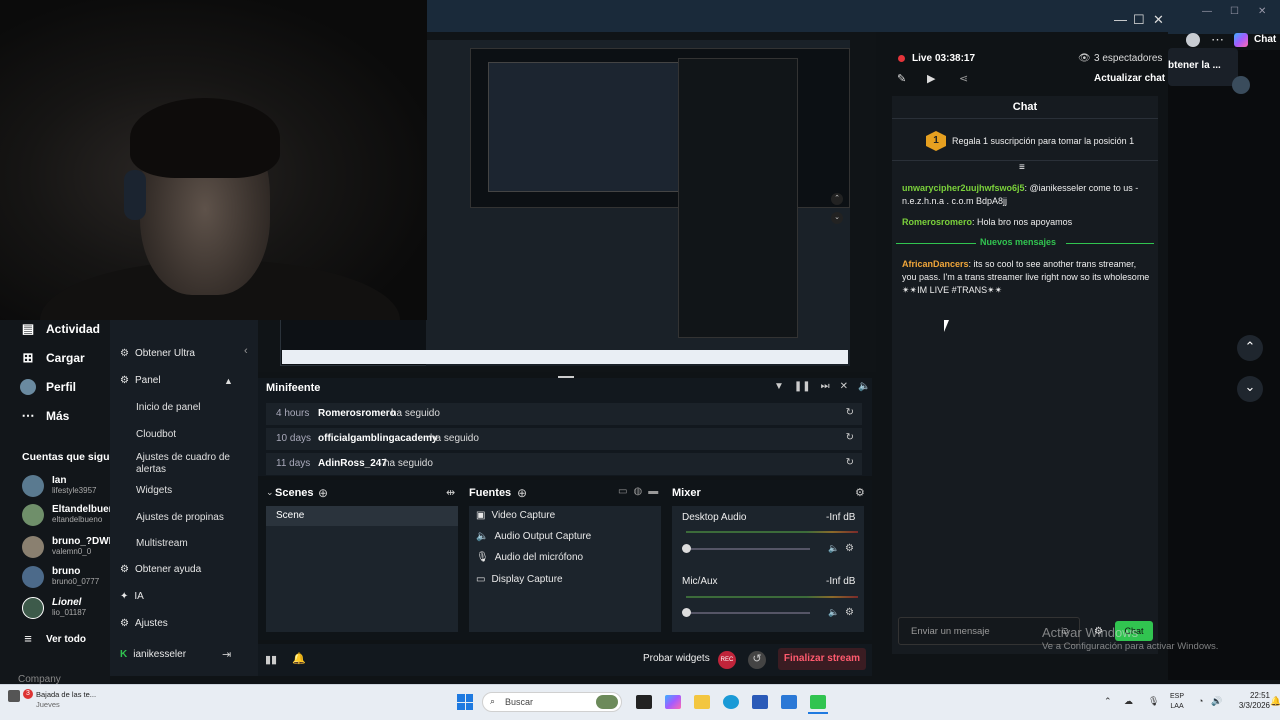 This screenshot has width=1280, height=720. Describe the element at coordinates (66, 610) in the screenshot. I see `following-item: Lionel lio_01187` at that location.